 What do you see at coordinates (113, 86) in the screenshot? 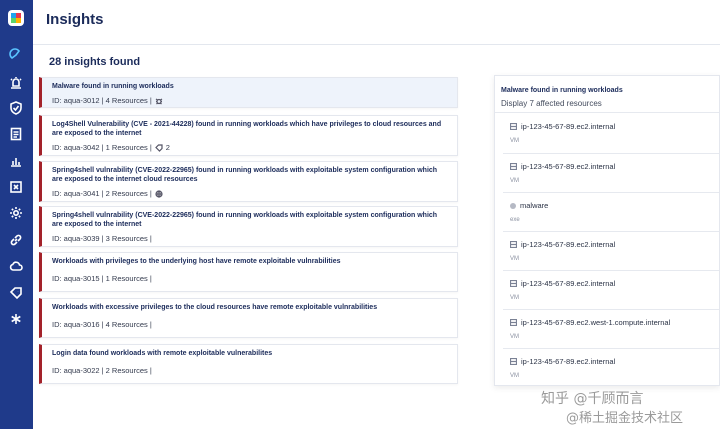
I see `insight-title: Malware found in running workloads` at bounding box center [113, 86].